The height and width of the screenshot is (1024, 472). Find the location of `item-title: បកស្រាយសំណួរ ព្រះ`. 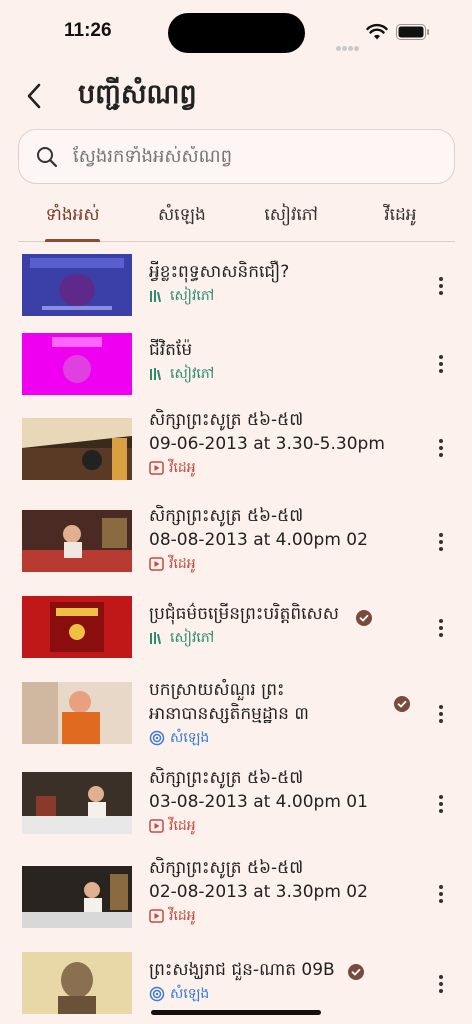

item-title: បកស្រាយសំណួរ ព្រះ is located at coordinates (217, 690).